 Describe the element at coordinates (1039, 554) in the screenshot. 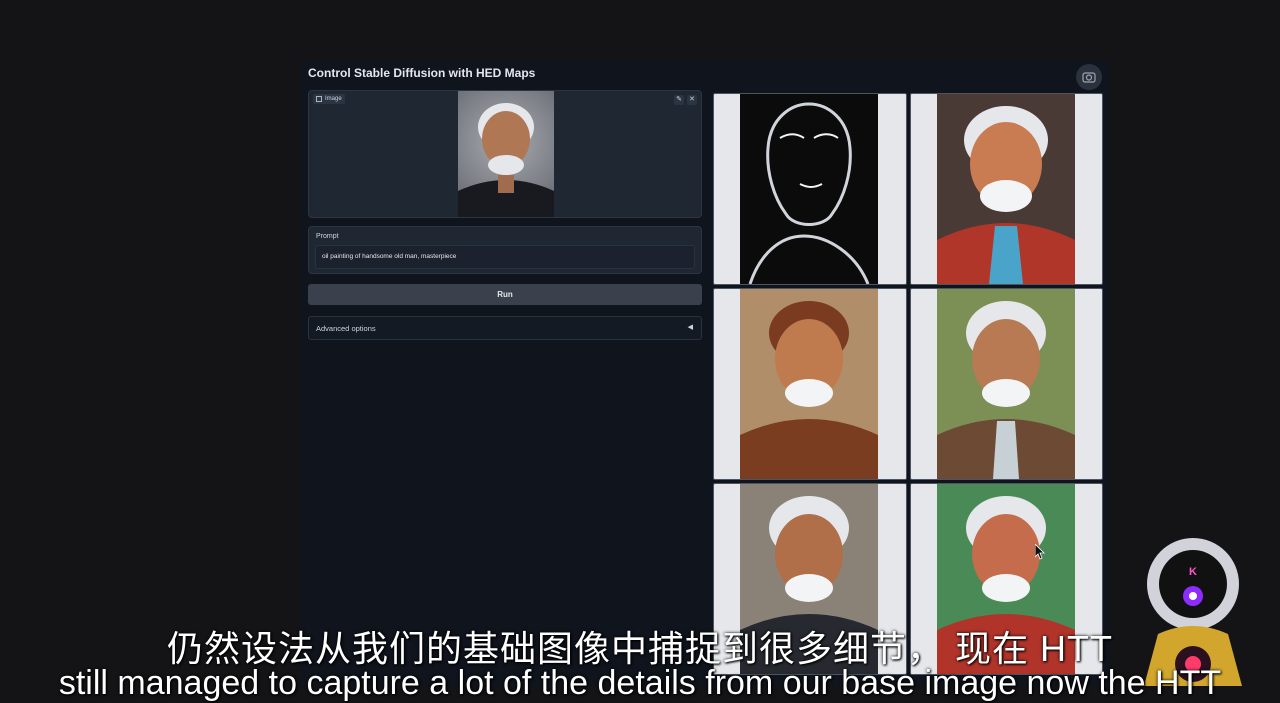

I see `mouse-cursor-icon` at that location.